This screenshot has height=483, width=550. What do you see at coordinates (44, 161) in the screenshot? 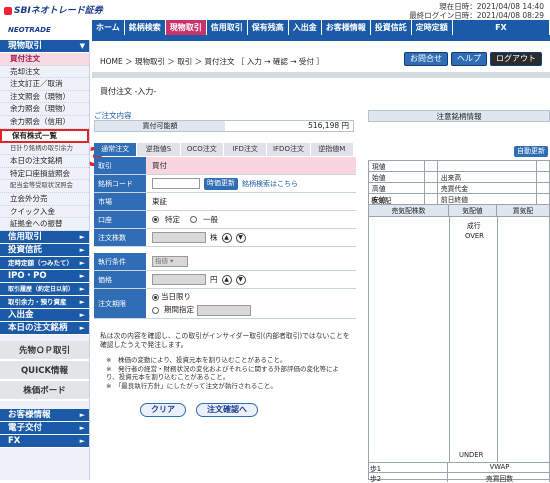
I see `sidebar-item-today-orders: 本日の注文銘柄` at bounding box center [44, 161].